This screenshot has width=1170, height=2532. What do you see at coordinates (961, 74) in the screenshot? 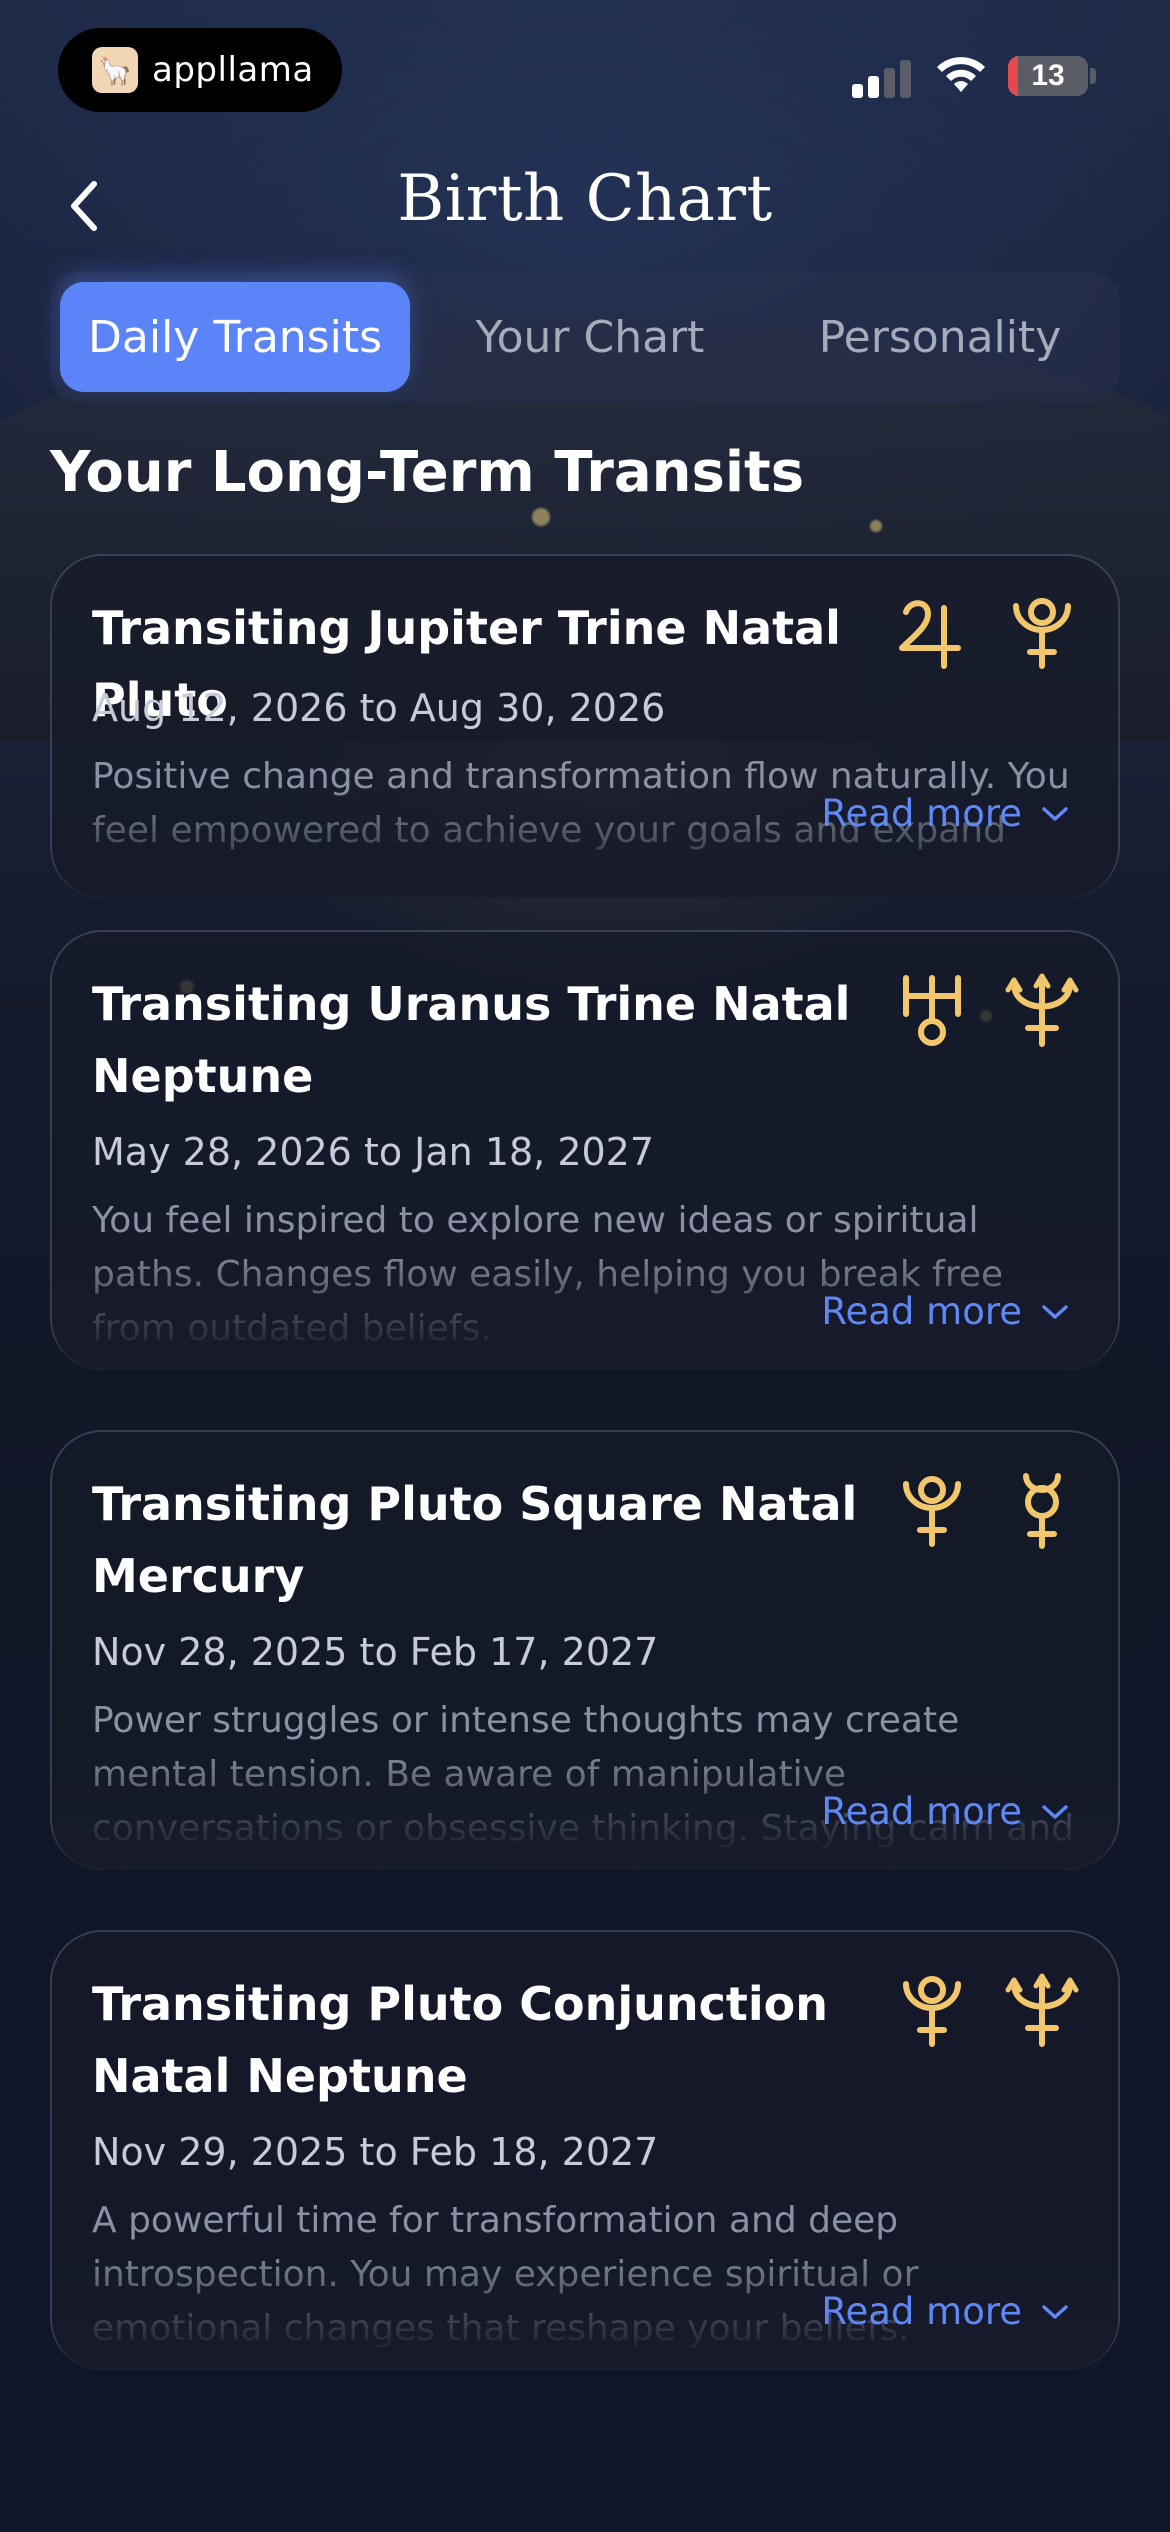
I see `wifi-icon` at bounding box center [961, 74].